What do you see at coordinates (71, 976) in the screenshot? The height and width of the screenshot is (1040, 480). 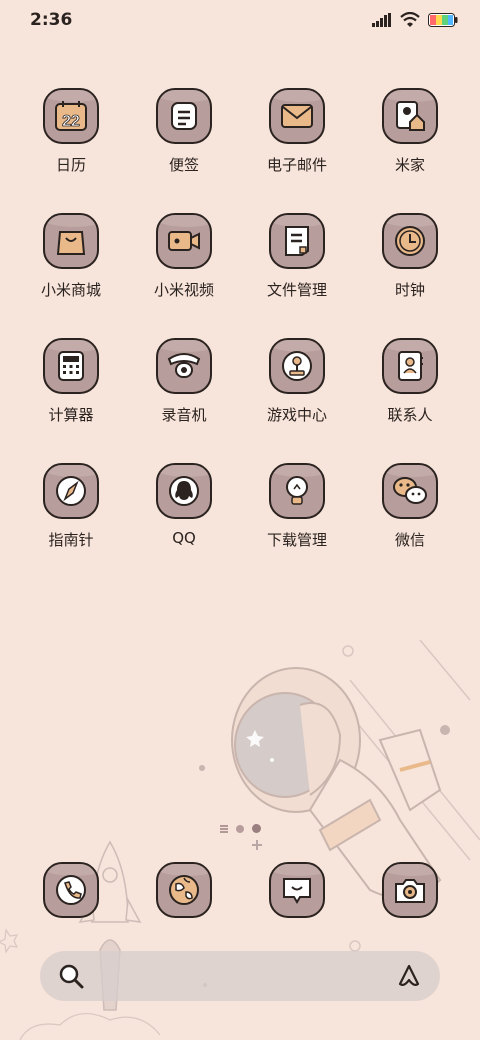 I see `search-icon` at bounding box center [71, 976].